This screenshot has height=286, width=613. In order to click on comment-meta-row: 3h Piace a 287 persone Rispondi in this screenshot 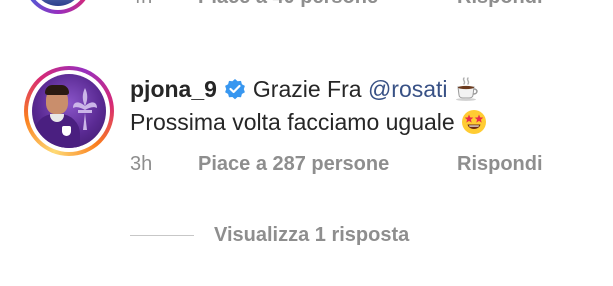, I will do `click(306, 164)`.